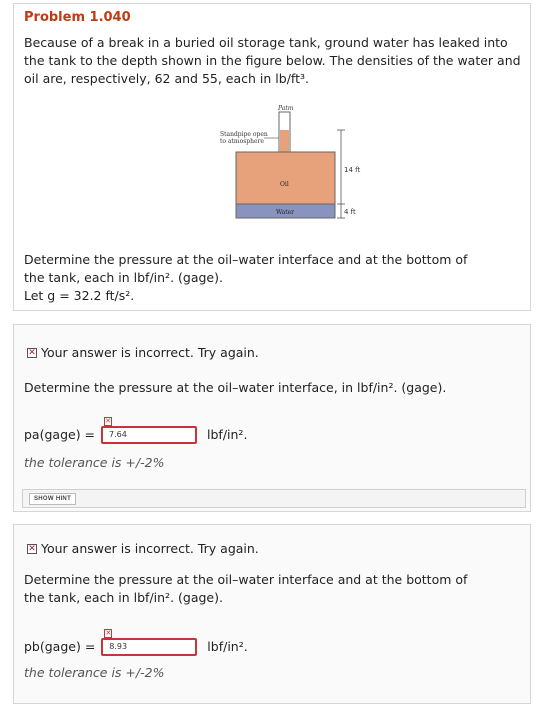 The image size is (544, 704). What do you see at coordinates (227, 646) in the screenshot?
I see `unit-b: lbf/in².` at bounding box center [227, 646].